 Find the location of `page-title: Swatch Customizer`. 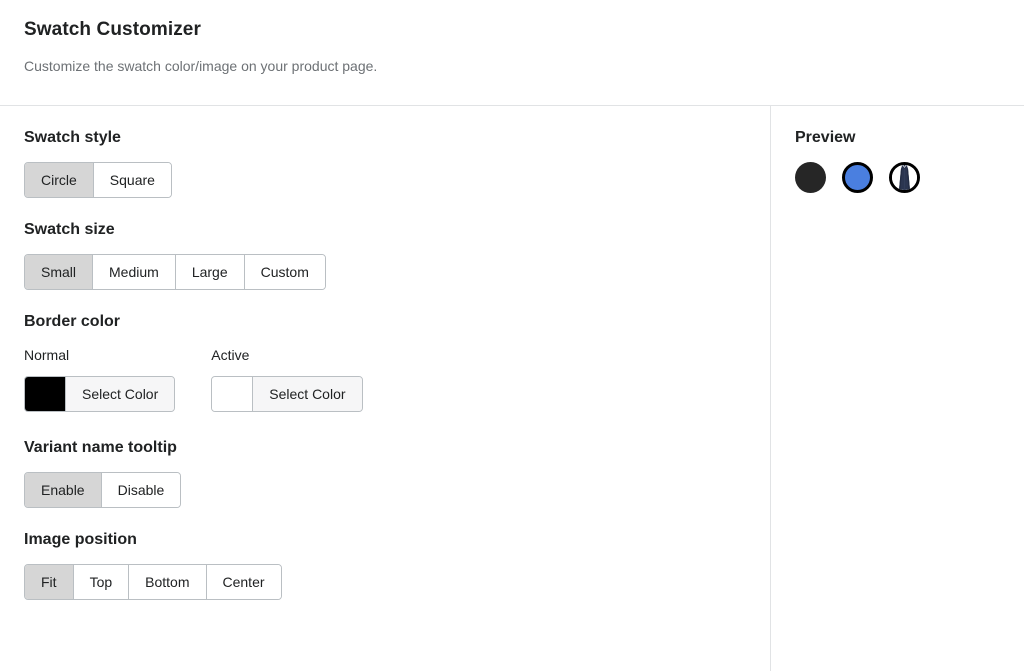

page-title: Swatch Customizer is located at coordinates (112, 29).